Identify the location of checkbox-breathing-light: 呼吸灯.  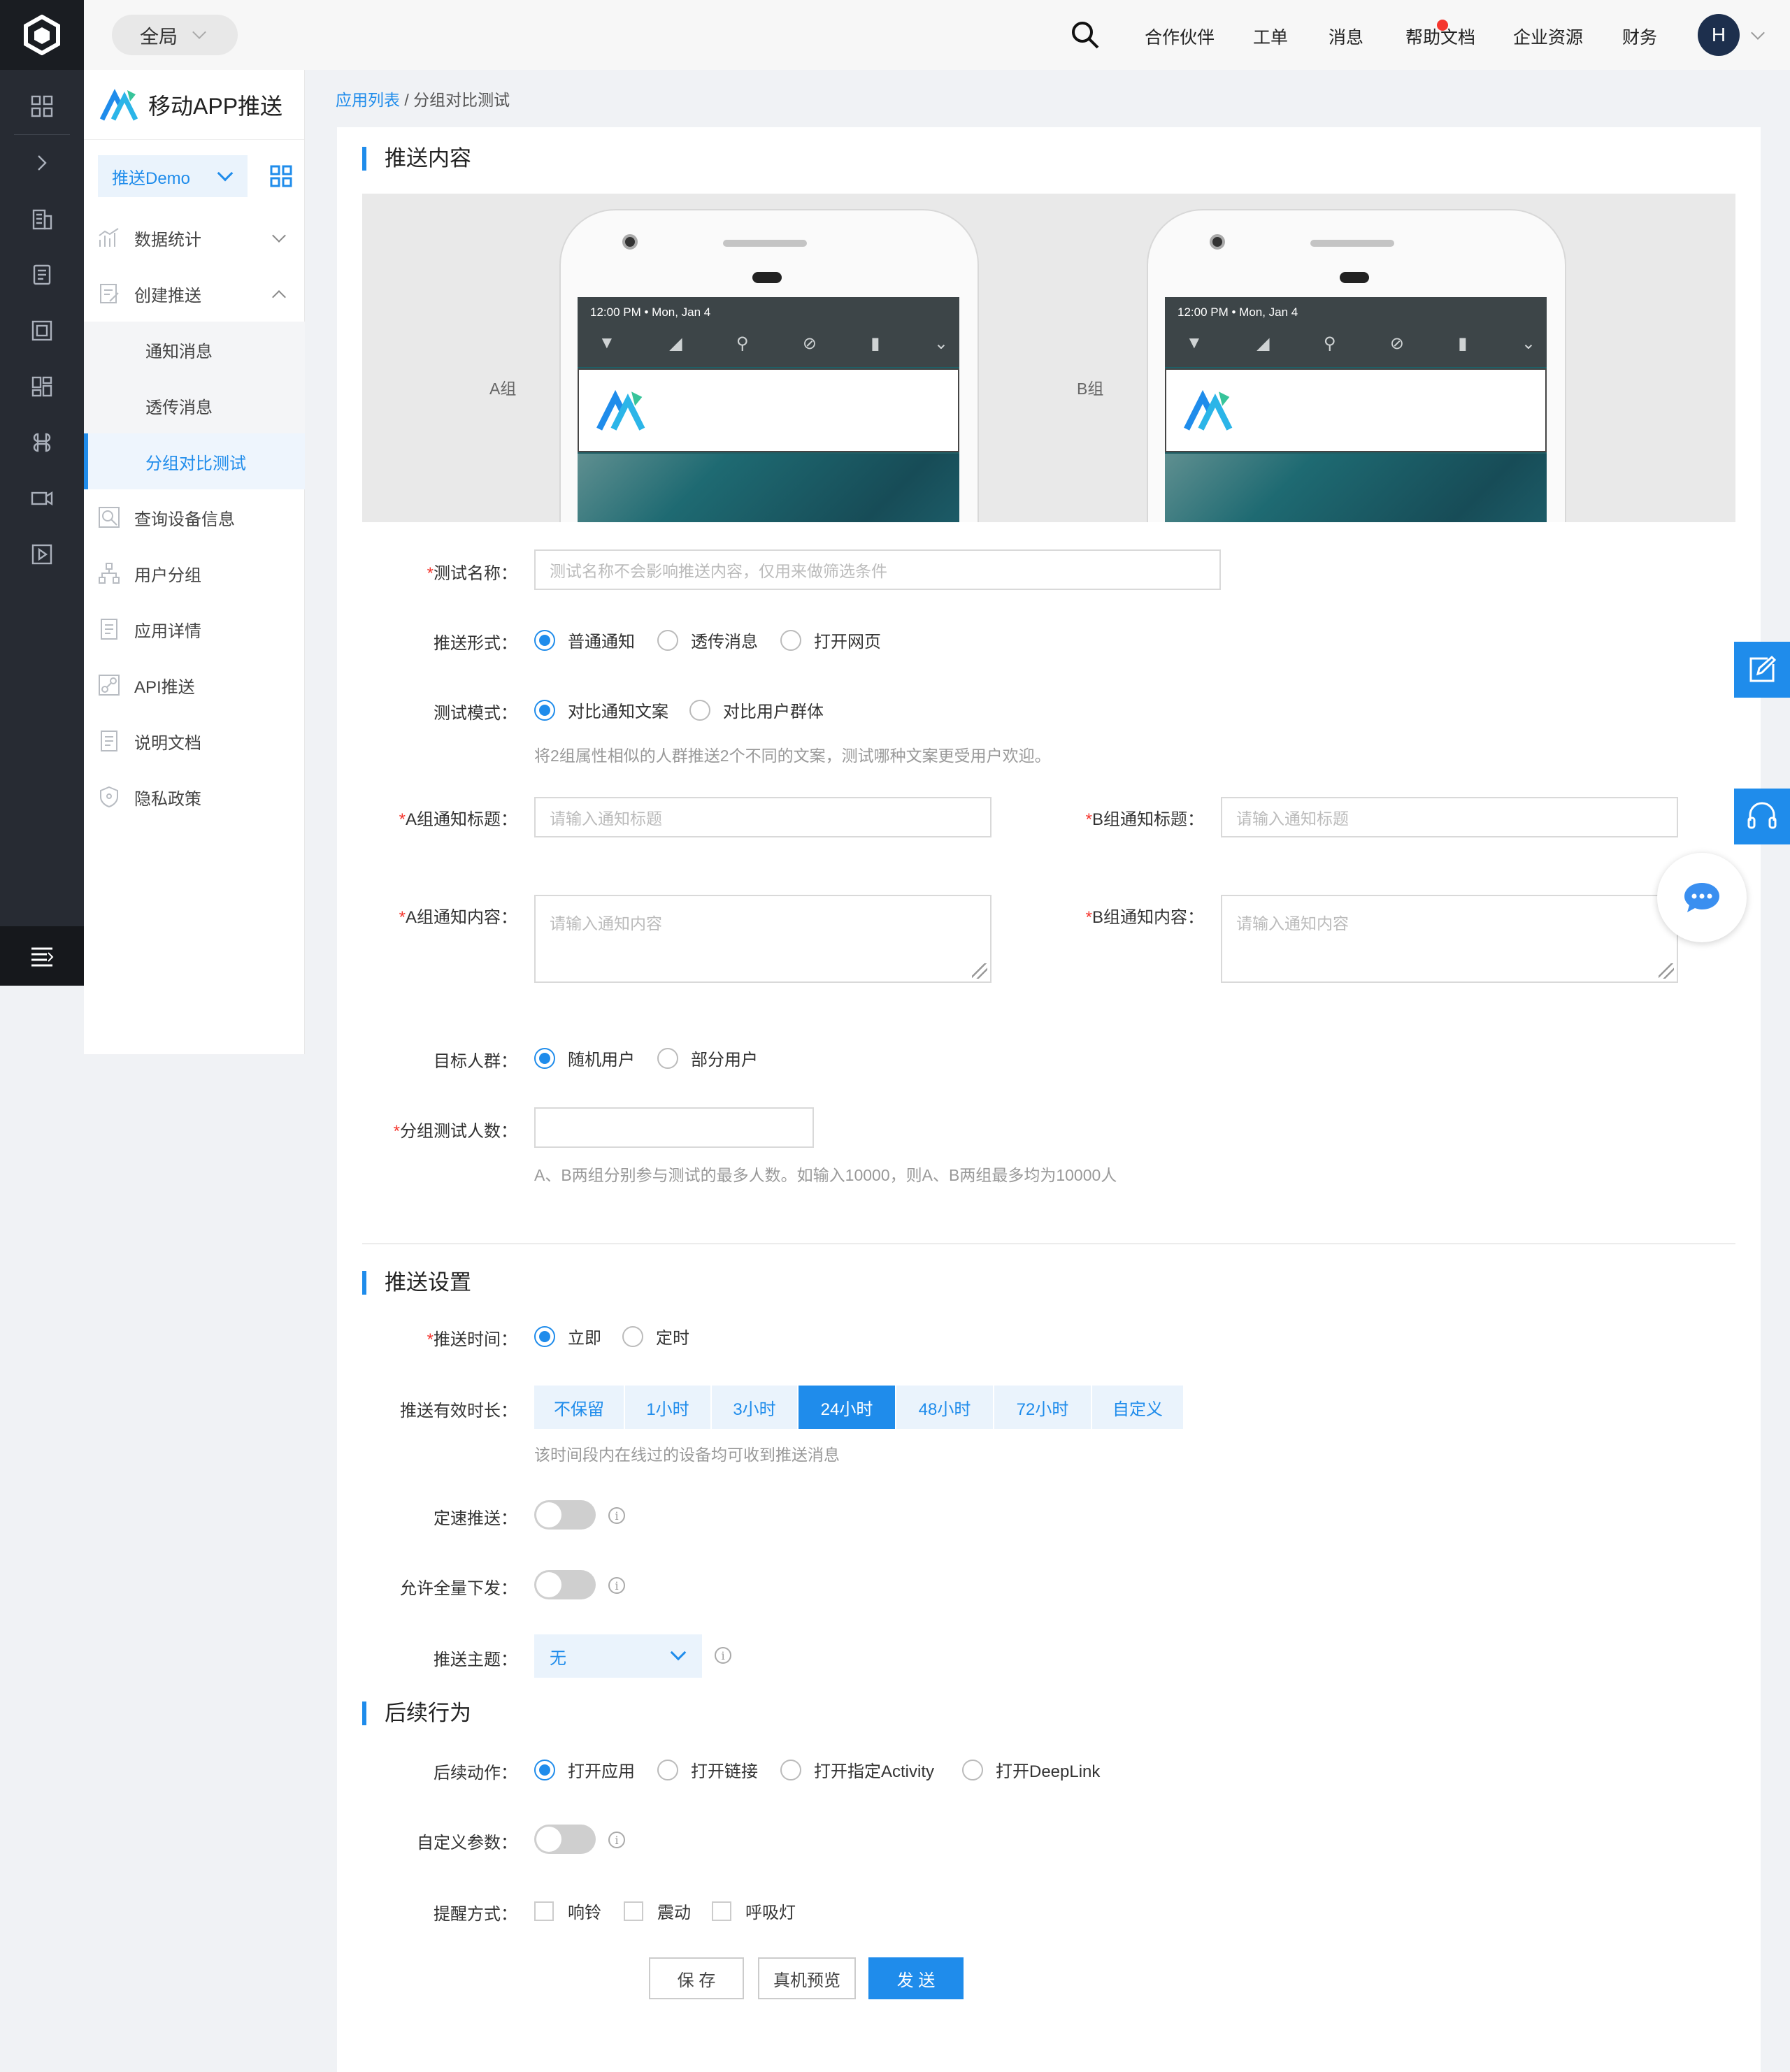
(754, 1911).